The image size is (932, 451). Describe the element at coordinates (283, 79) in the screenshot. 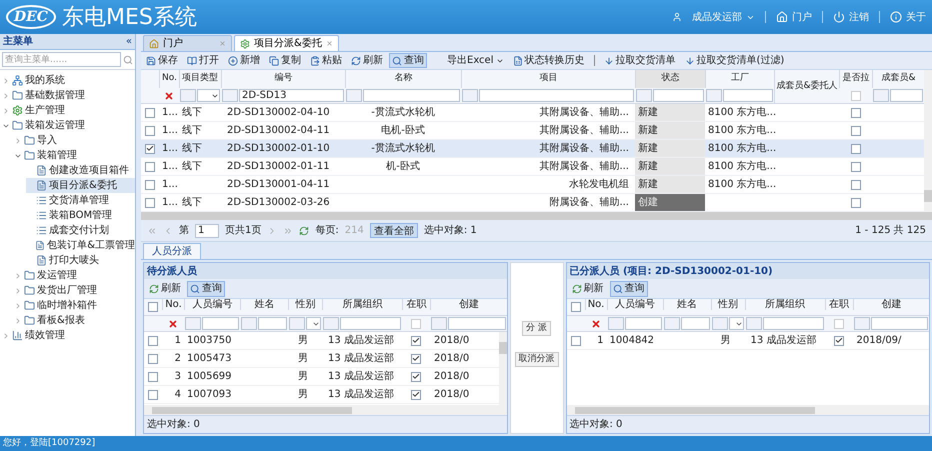

I see `column-header: 编号` at that location.